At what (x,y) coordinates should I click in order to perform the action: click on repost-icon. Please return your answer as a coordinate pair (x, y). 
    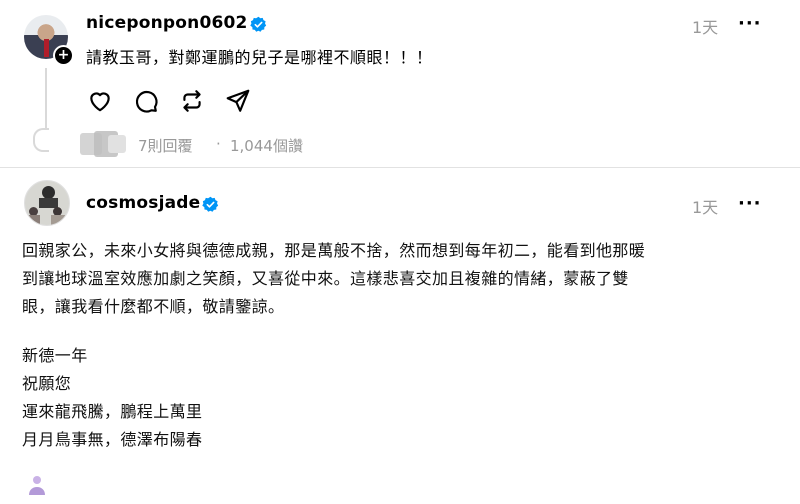
    Looking at the image, I should click on (192, 101).